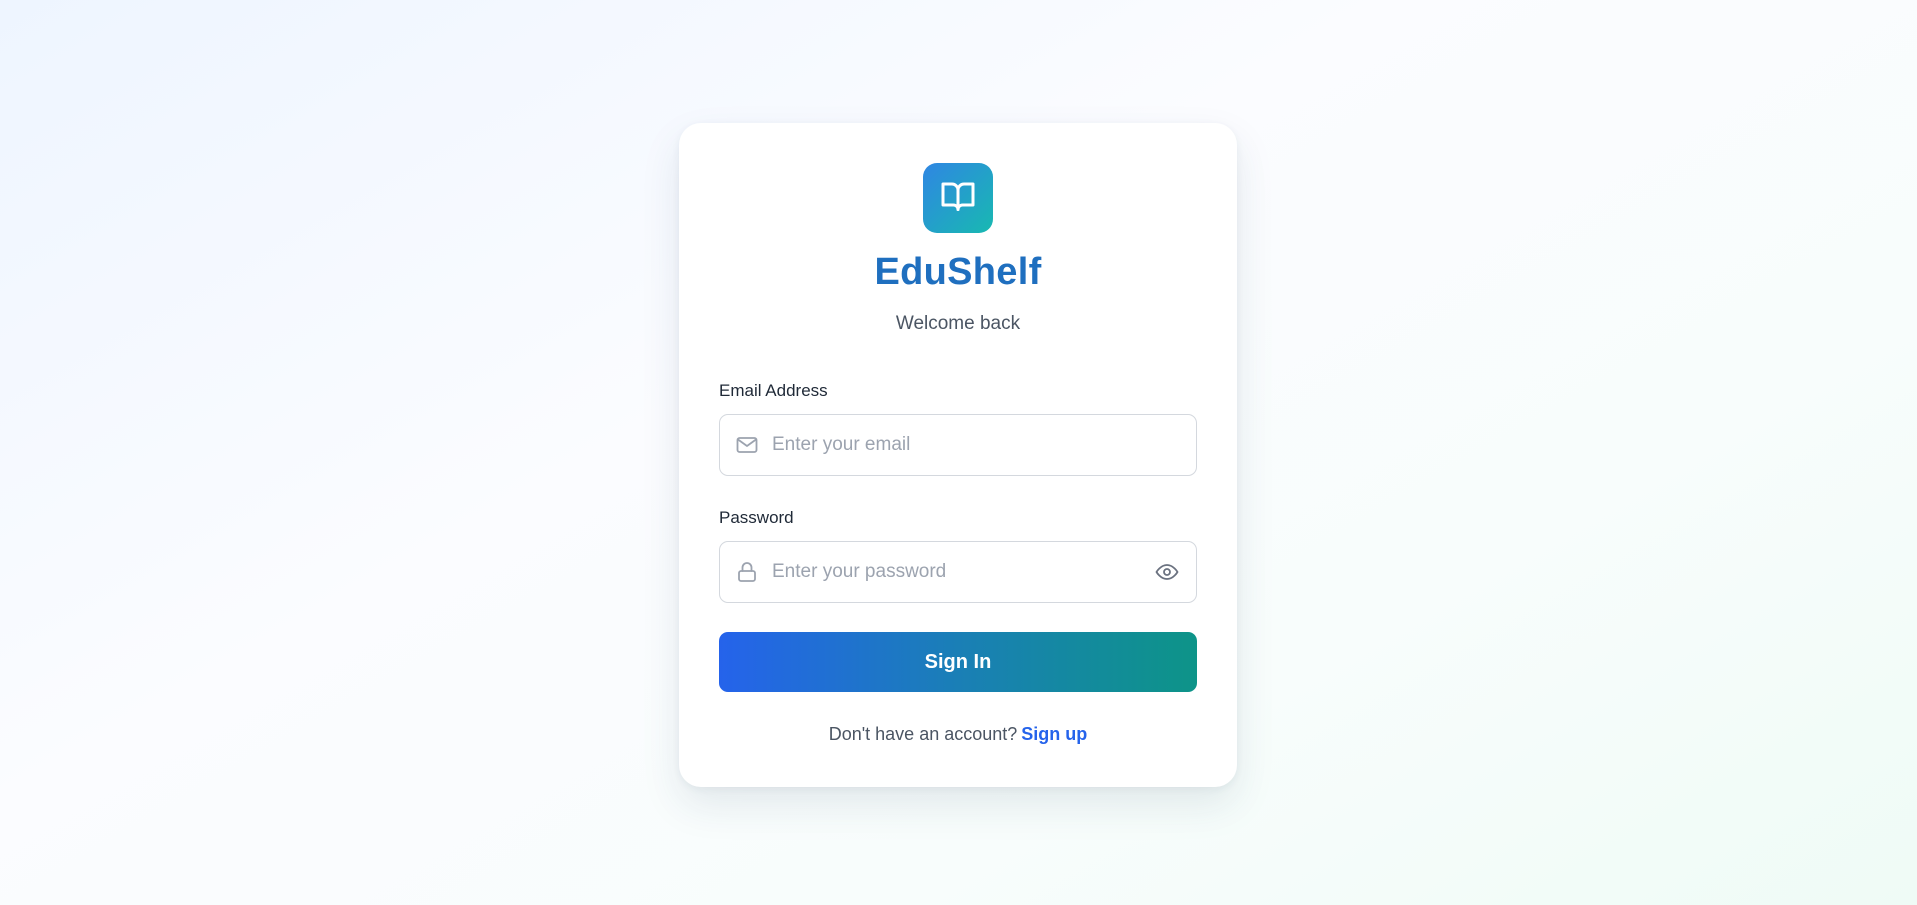 The height and width of the screenshot is (905, 1917). I want to click on signup-prompt-text: Don't have an account?, so click(923, 734).